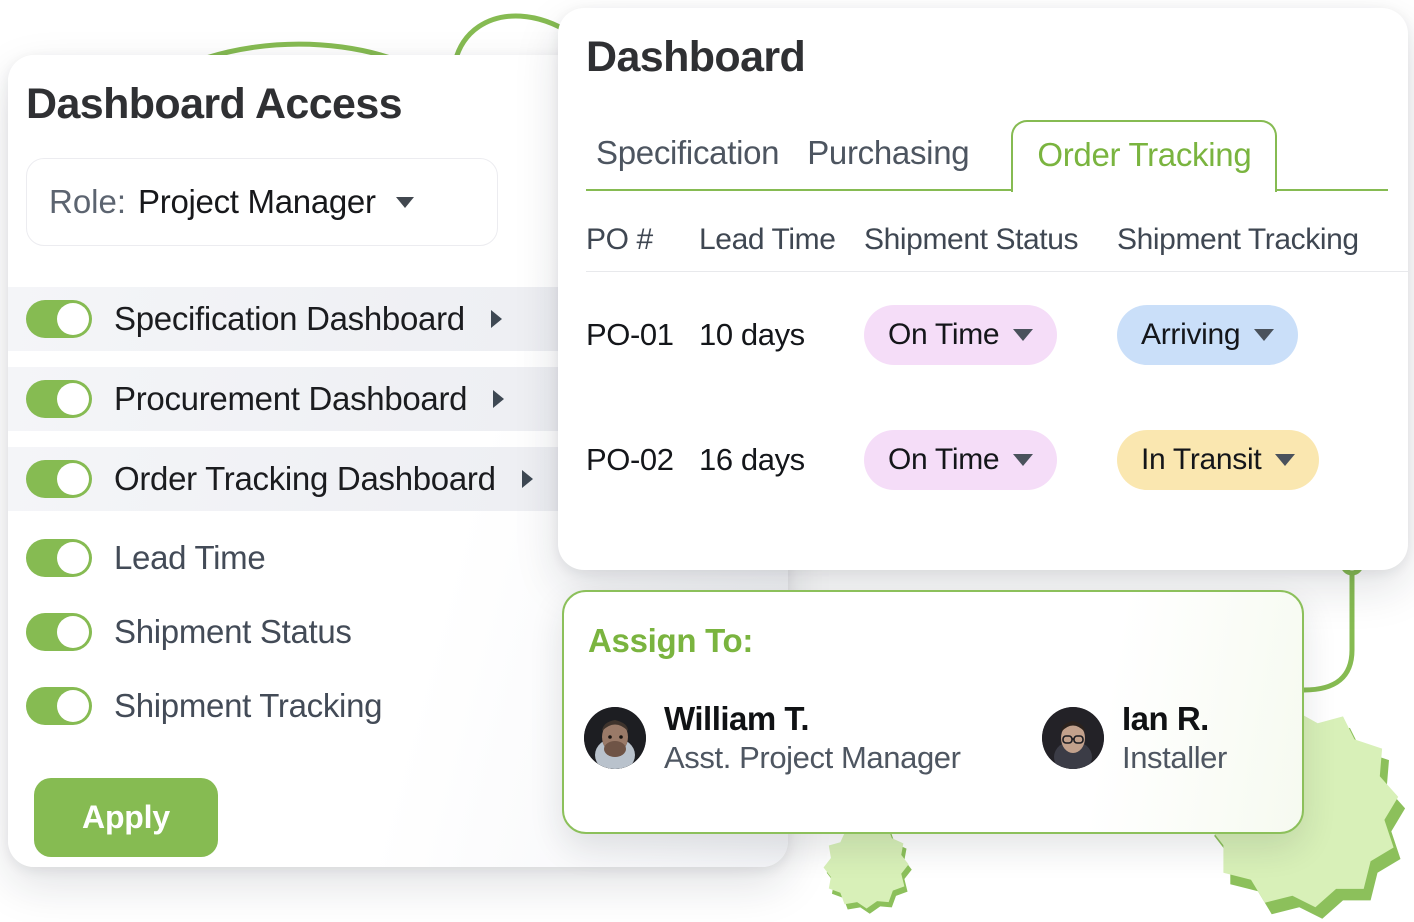  What do you see at coordinates (691, 154) in the screenshot?
I see `tab-specification: Specification` at bounding box center [691, 154].